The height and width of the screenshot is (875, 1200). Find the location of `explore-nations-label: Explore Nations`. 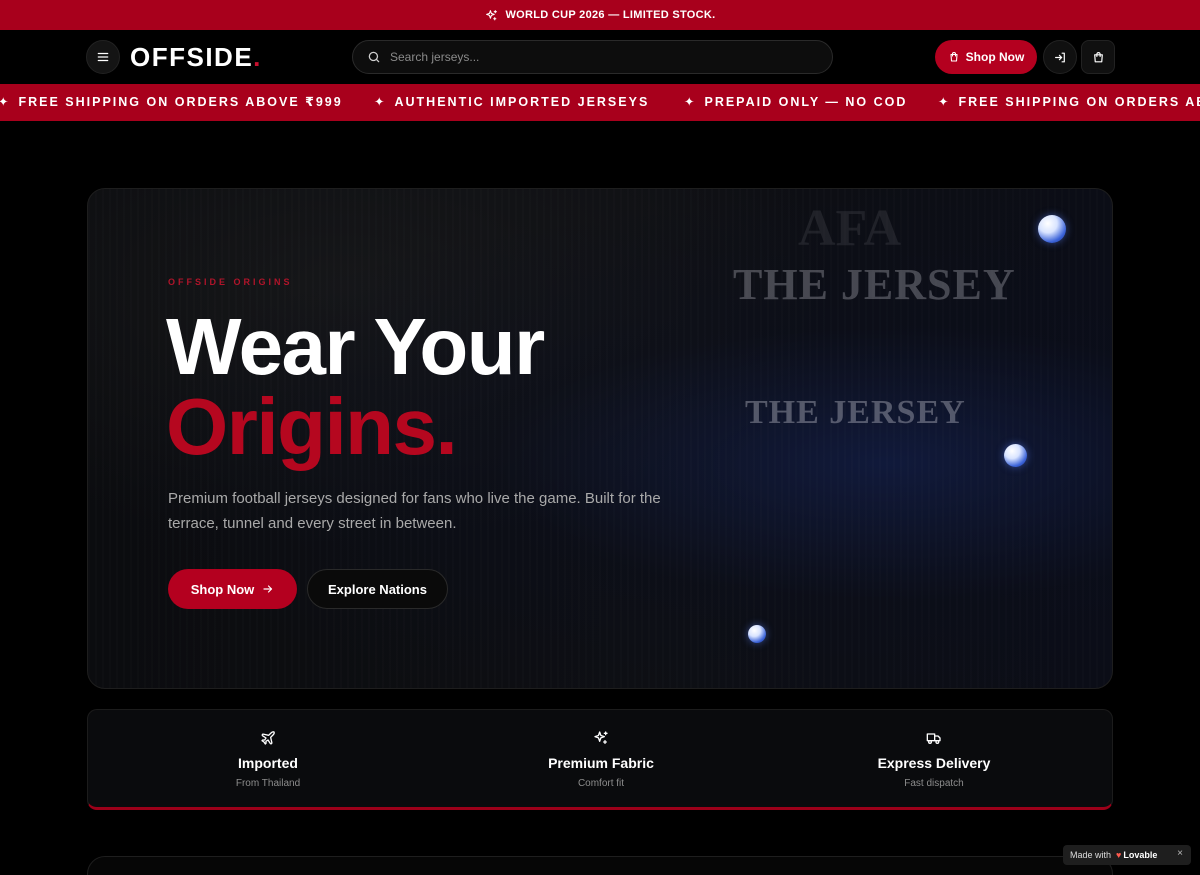

explore-nations-label: Explore Nations is located at coordinates (377, 589).